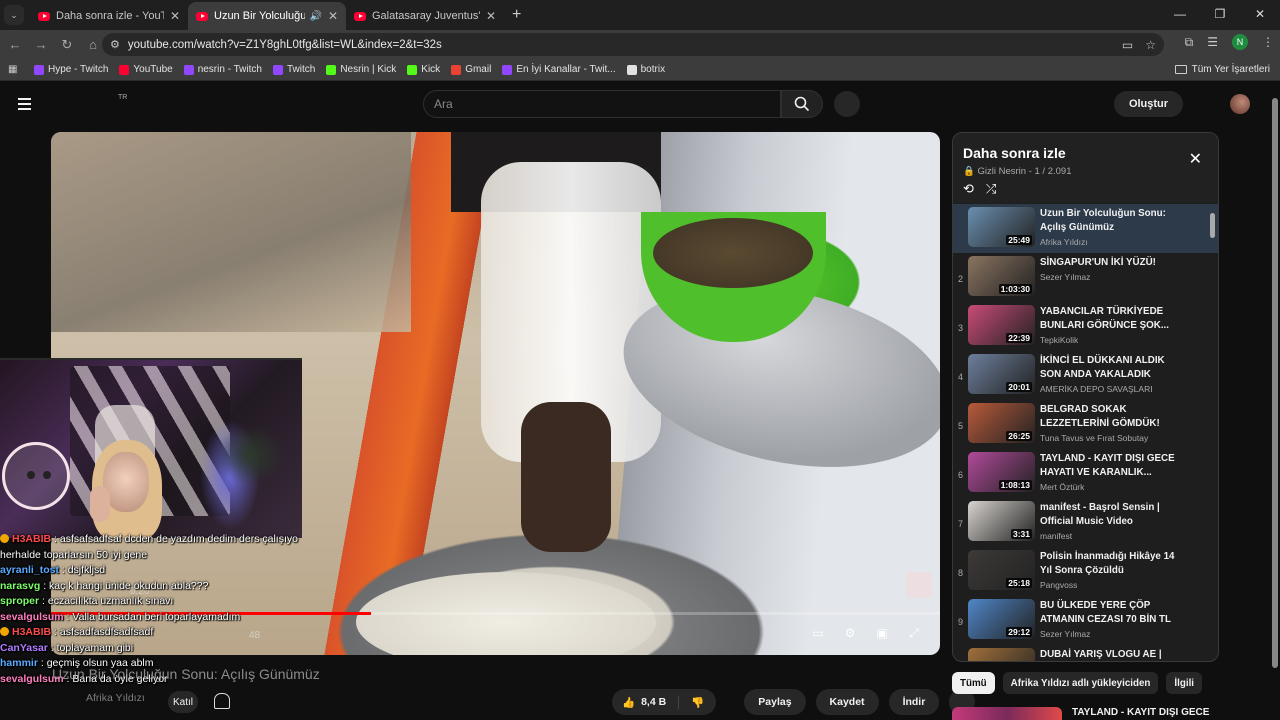  Describe the element at coordinates (1085, 153) in the screenshot. I see `playlist-title: Daha sonra izle` at that location.